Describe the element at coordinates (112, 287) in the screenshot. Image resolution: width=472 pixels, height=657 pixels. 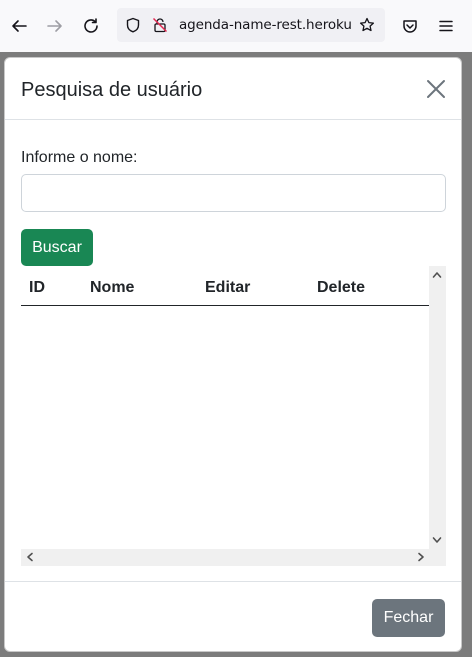
I see `header-nome: Nome` at that location.